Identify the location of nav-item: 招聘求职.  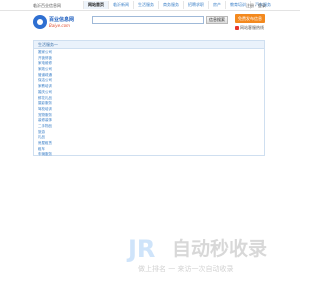
(195, 5).